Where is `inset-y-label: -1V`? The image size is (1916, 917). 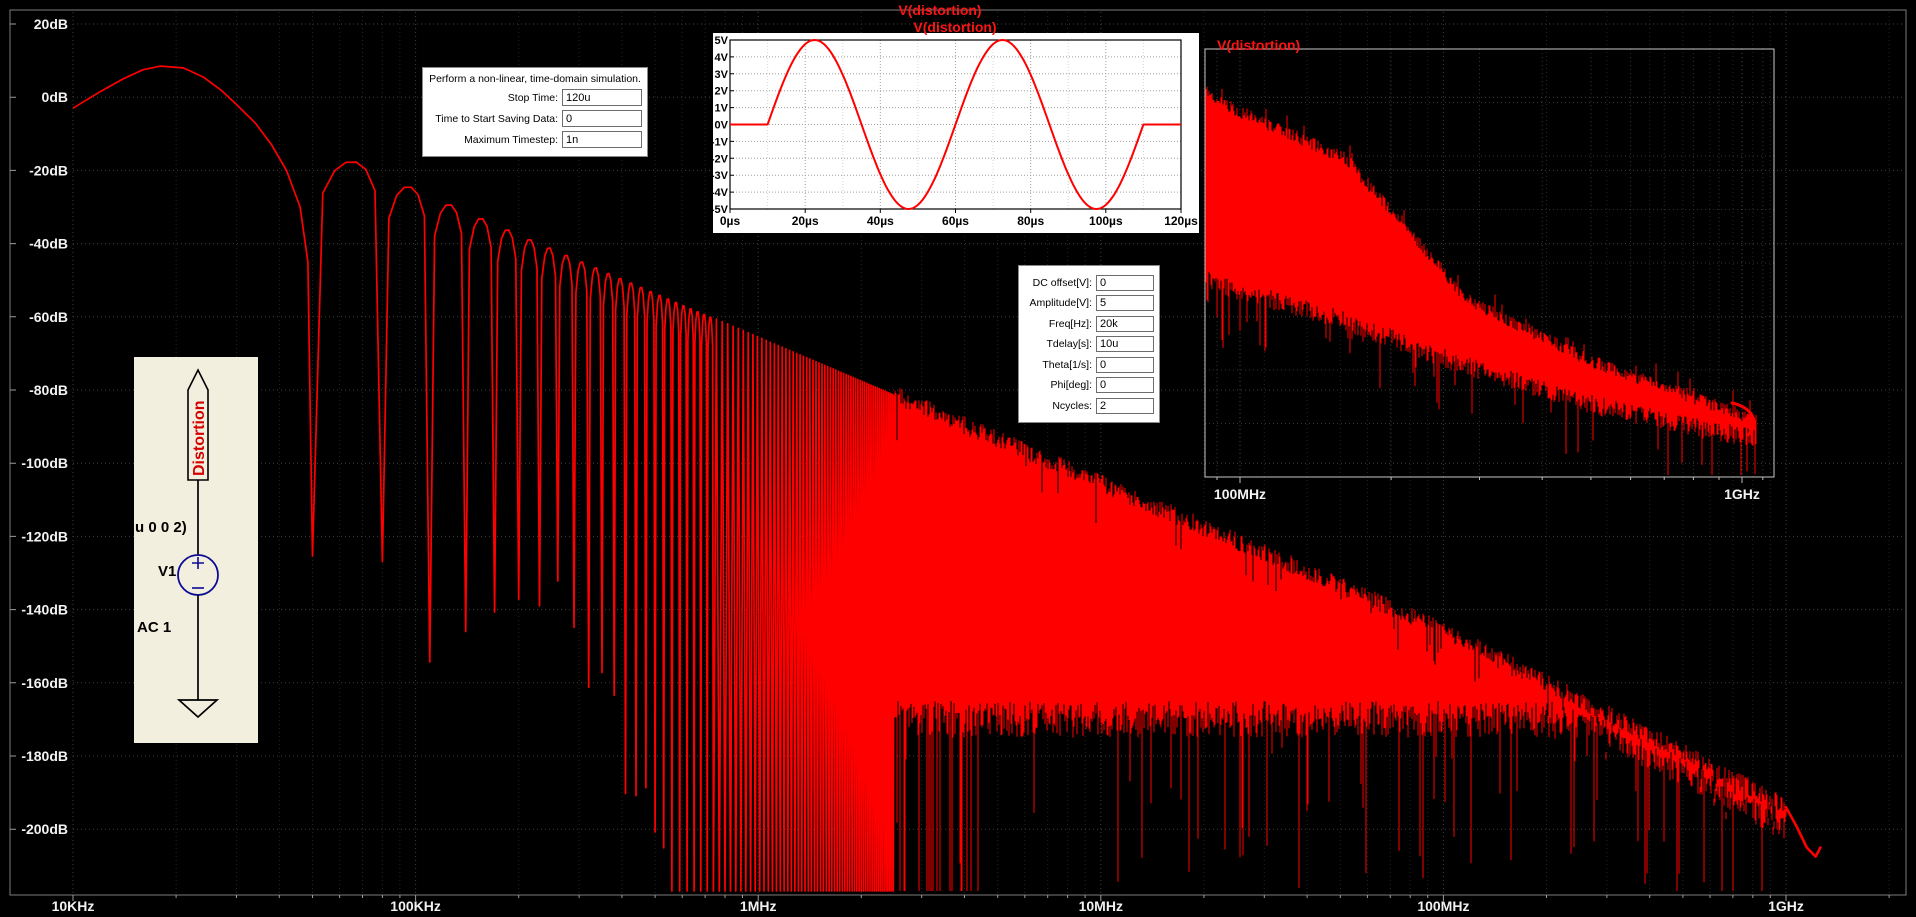
inset-y-label: -1V is located at coordinates (721, 142).